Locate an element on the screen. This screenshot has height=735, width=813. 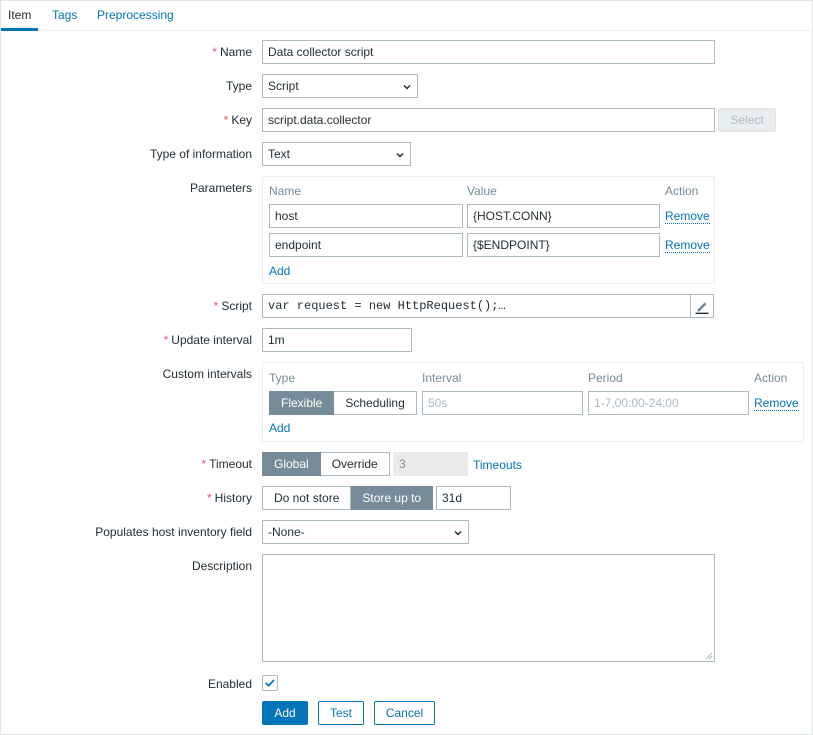
script-label-text: Script is located at coordinates (236, 306).